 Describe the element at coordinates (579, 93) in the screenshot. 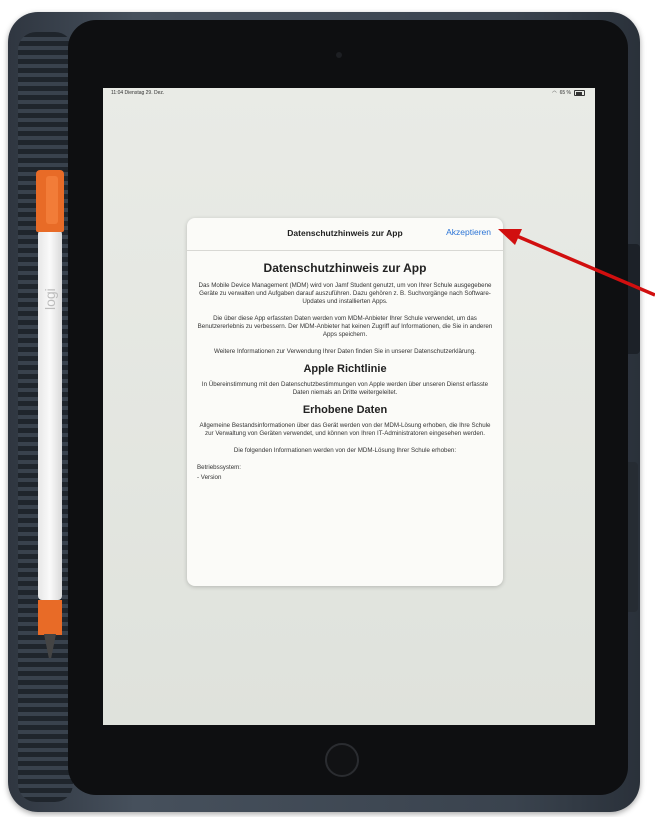

I see `battery-icon` at that location.